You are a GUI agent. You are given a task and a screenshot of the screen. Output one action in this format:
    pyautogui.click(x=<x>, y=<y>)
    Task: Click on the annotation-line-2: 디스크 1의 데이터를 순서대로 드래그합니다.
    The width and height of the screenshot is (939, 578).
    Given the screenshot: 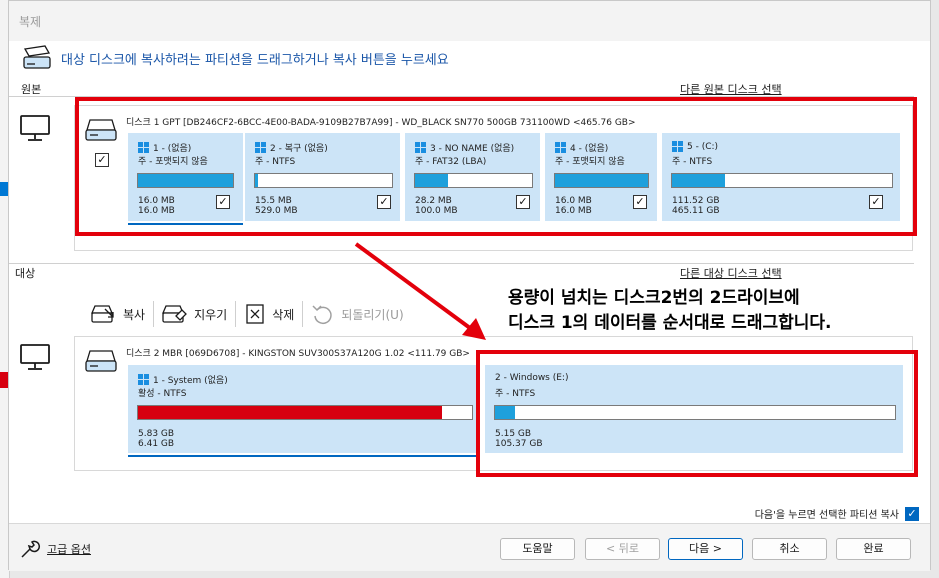 What is the action you would take?
    pyautogui.click(x=670, y=323)
    